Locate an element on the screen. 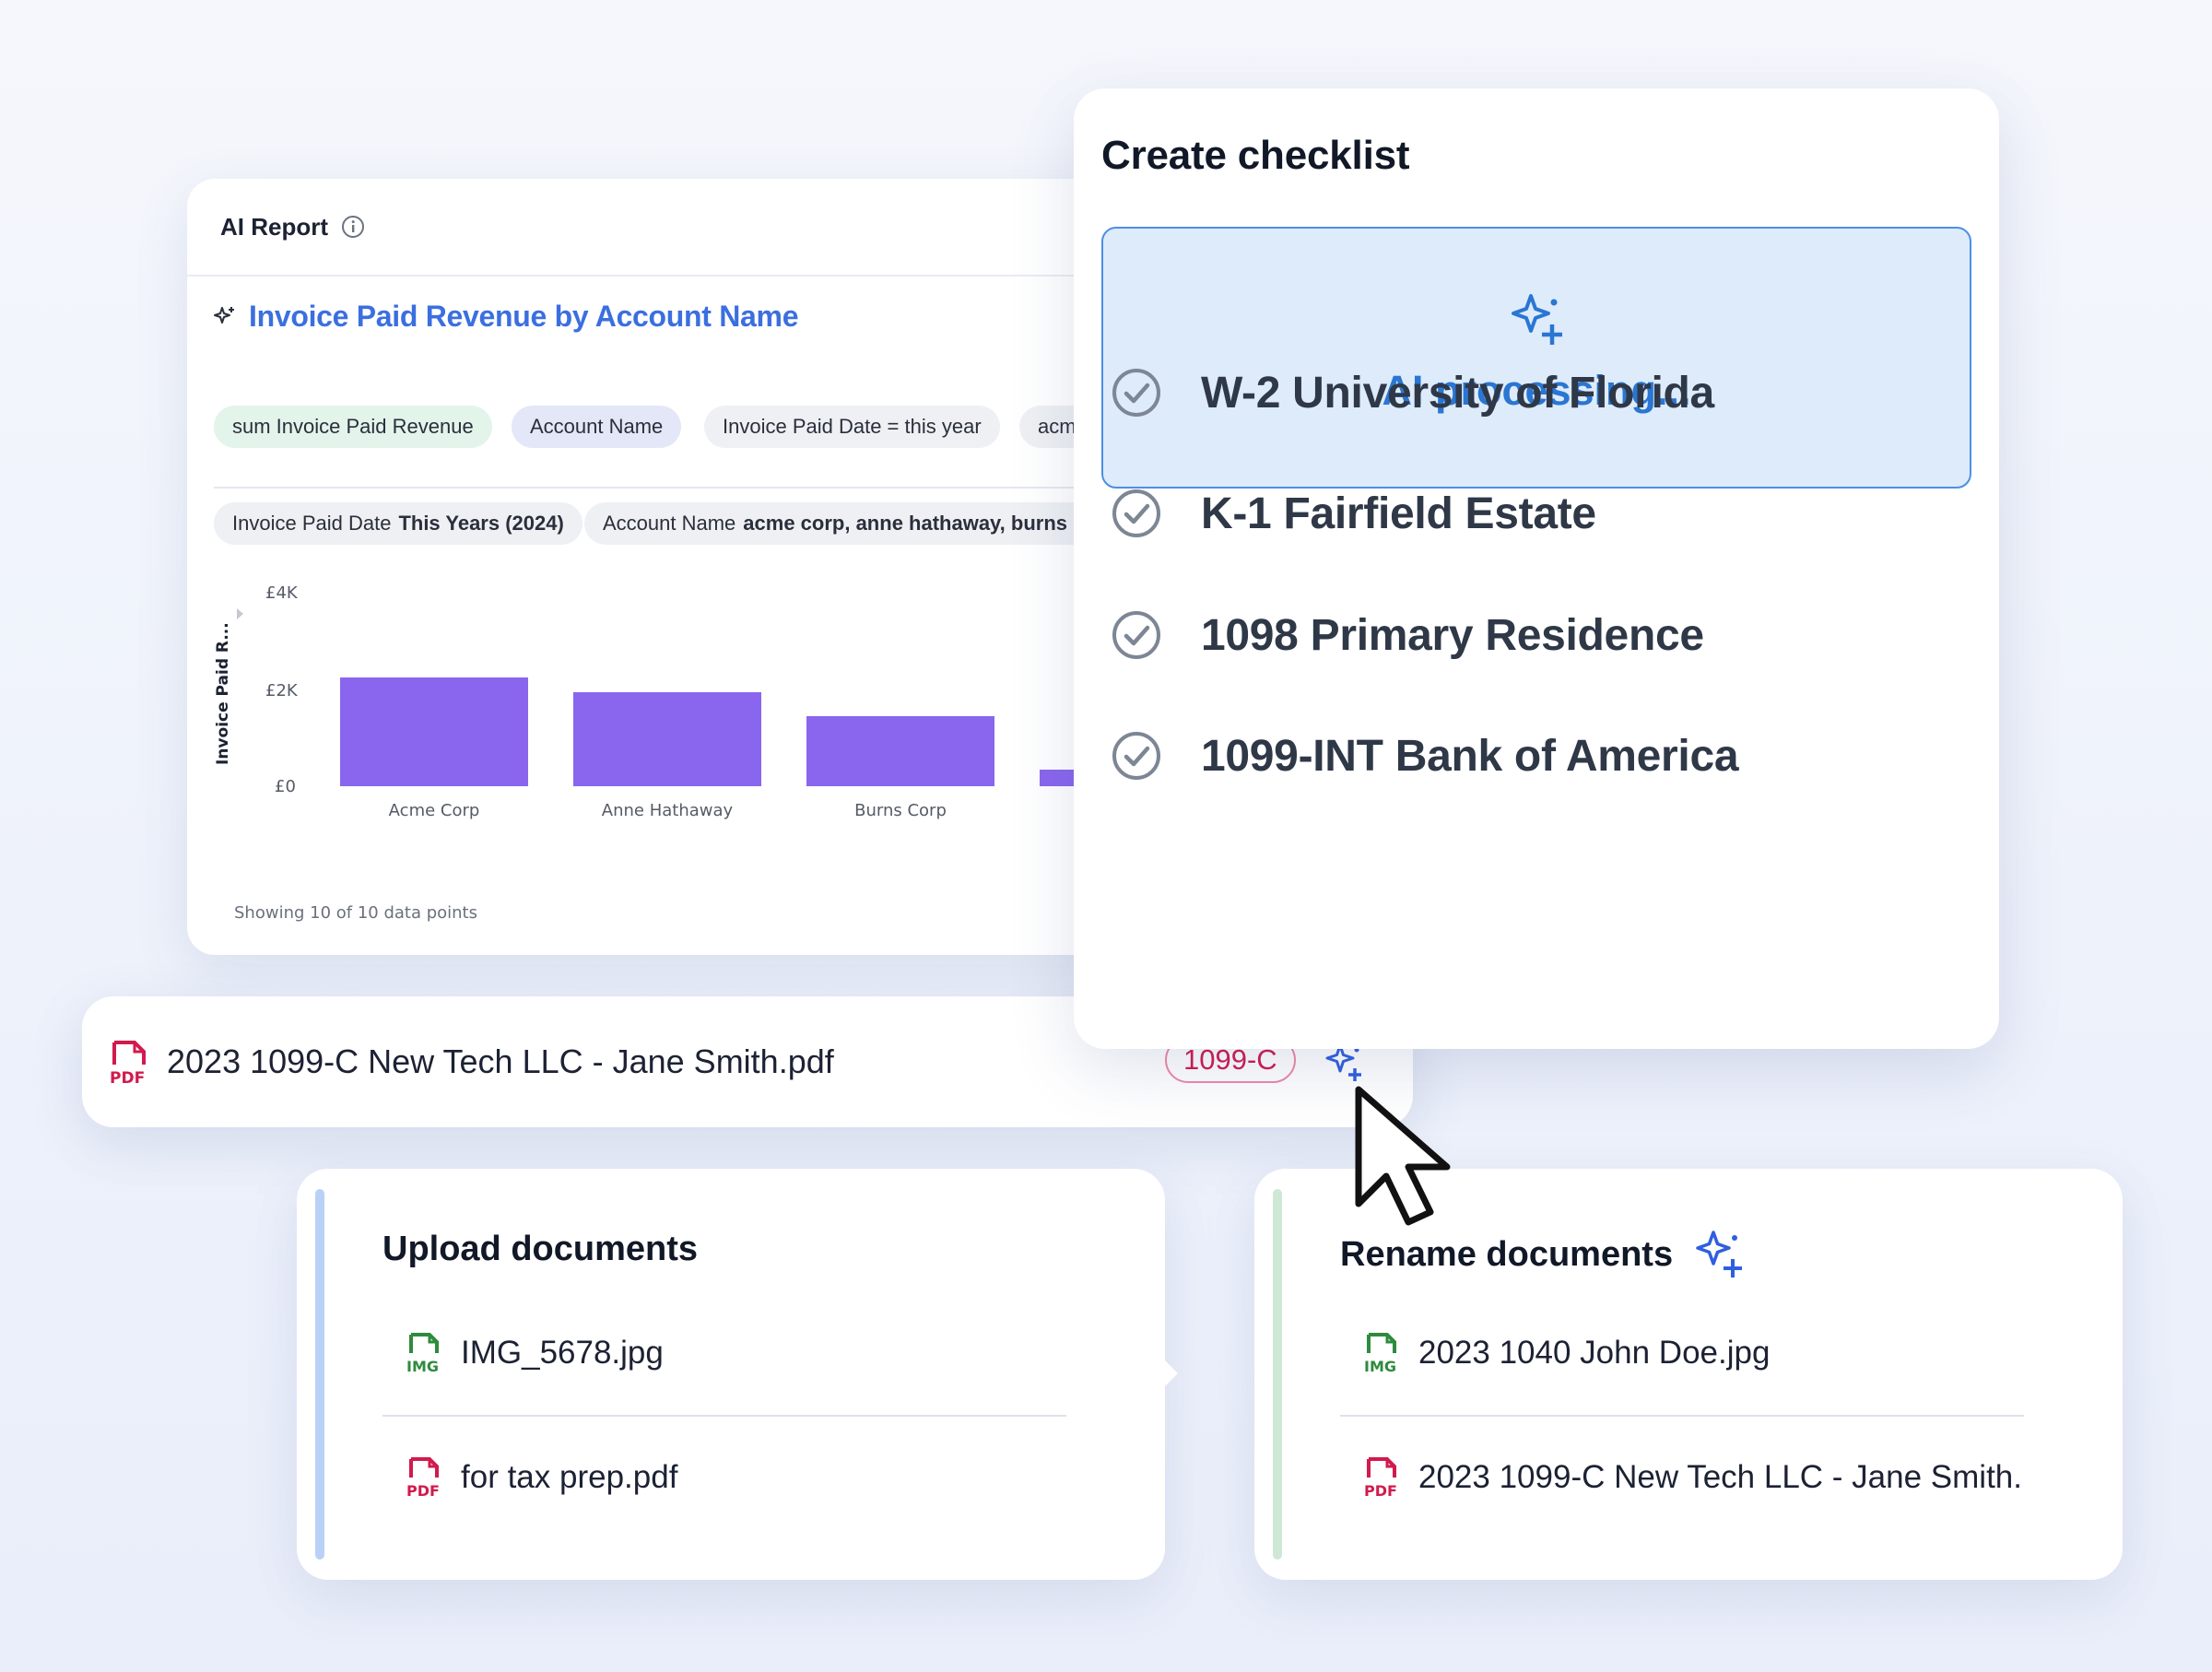 Image resolution: width=2212 pixels, height=1672 pixels. checklist-item: W-2 University of Florida is located at coordinates (1412, 392).